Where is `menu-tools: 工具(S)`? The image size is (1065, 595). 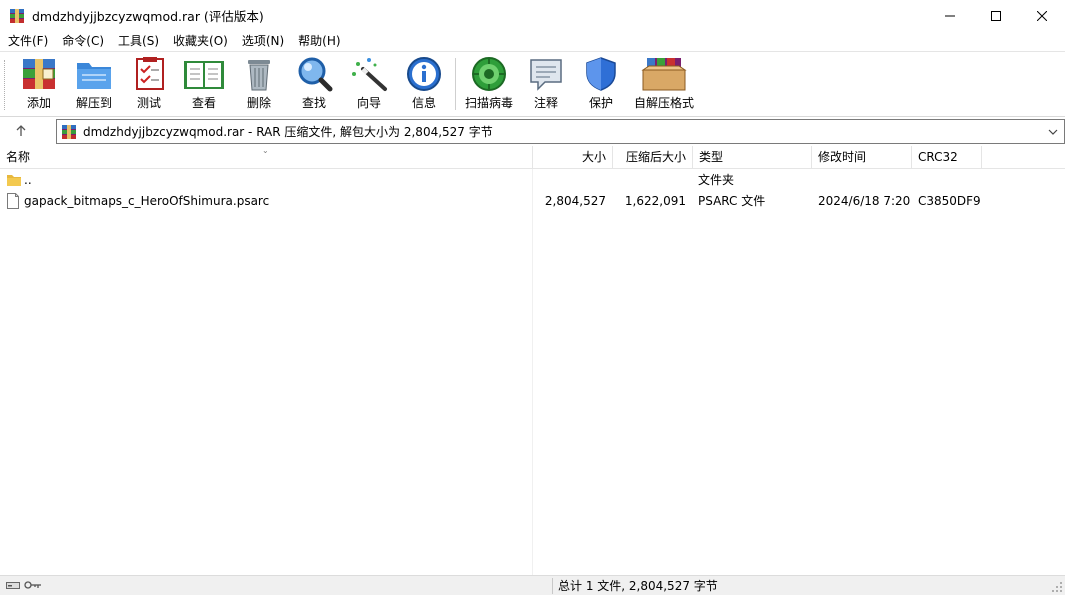
menu-tools: 工具(S) is located at coordinates (138, 41).